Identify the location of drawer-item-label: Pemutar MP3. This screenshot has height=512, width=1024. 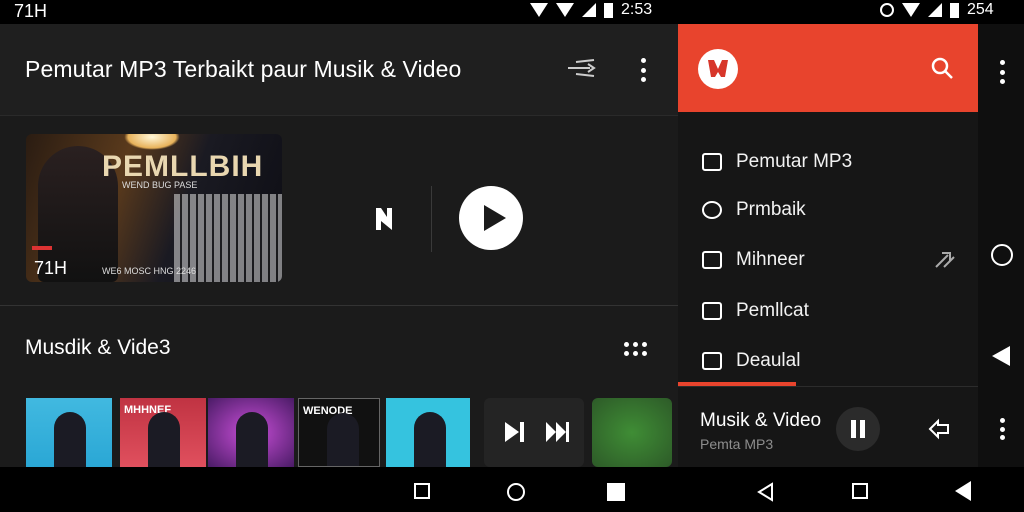
(794, 161).